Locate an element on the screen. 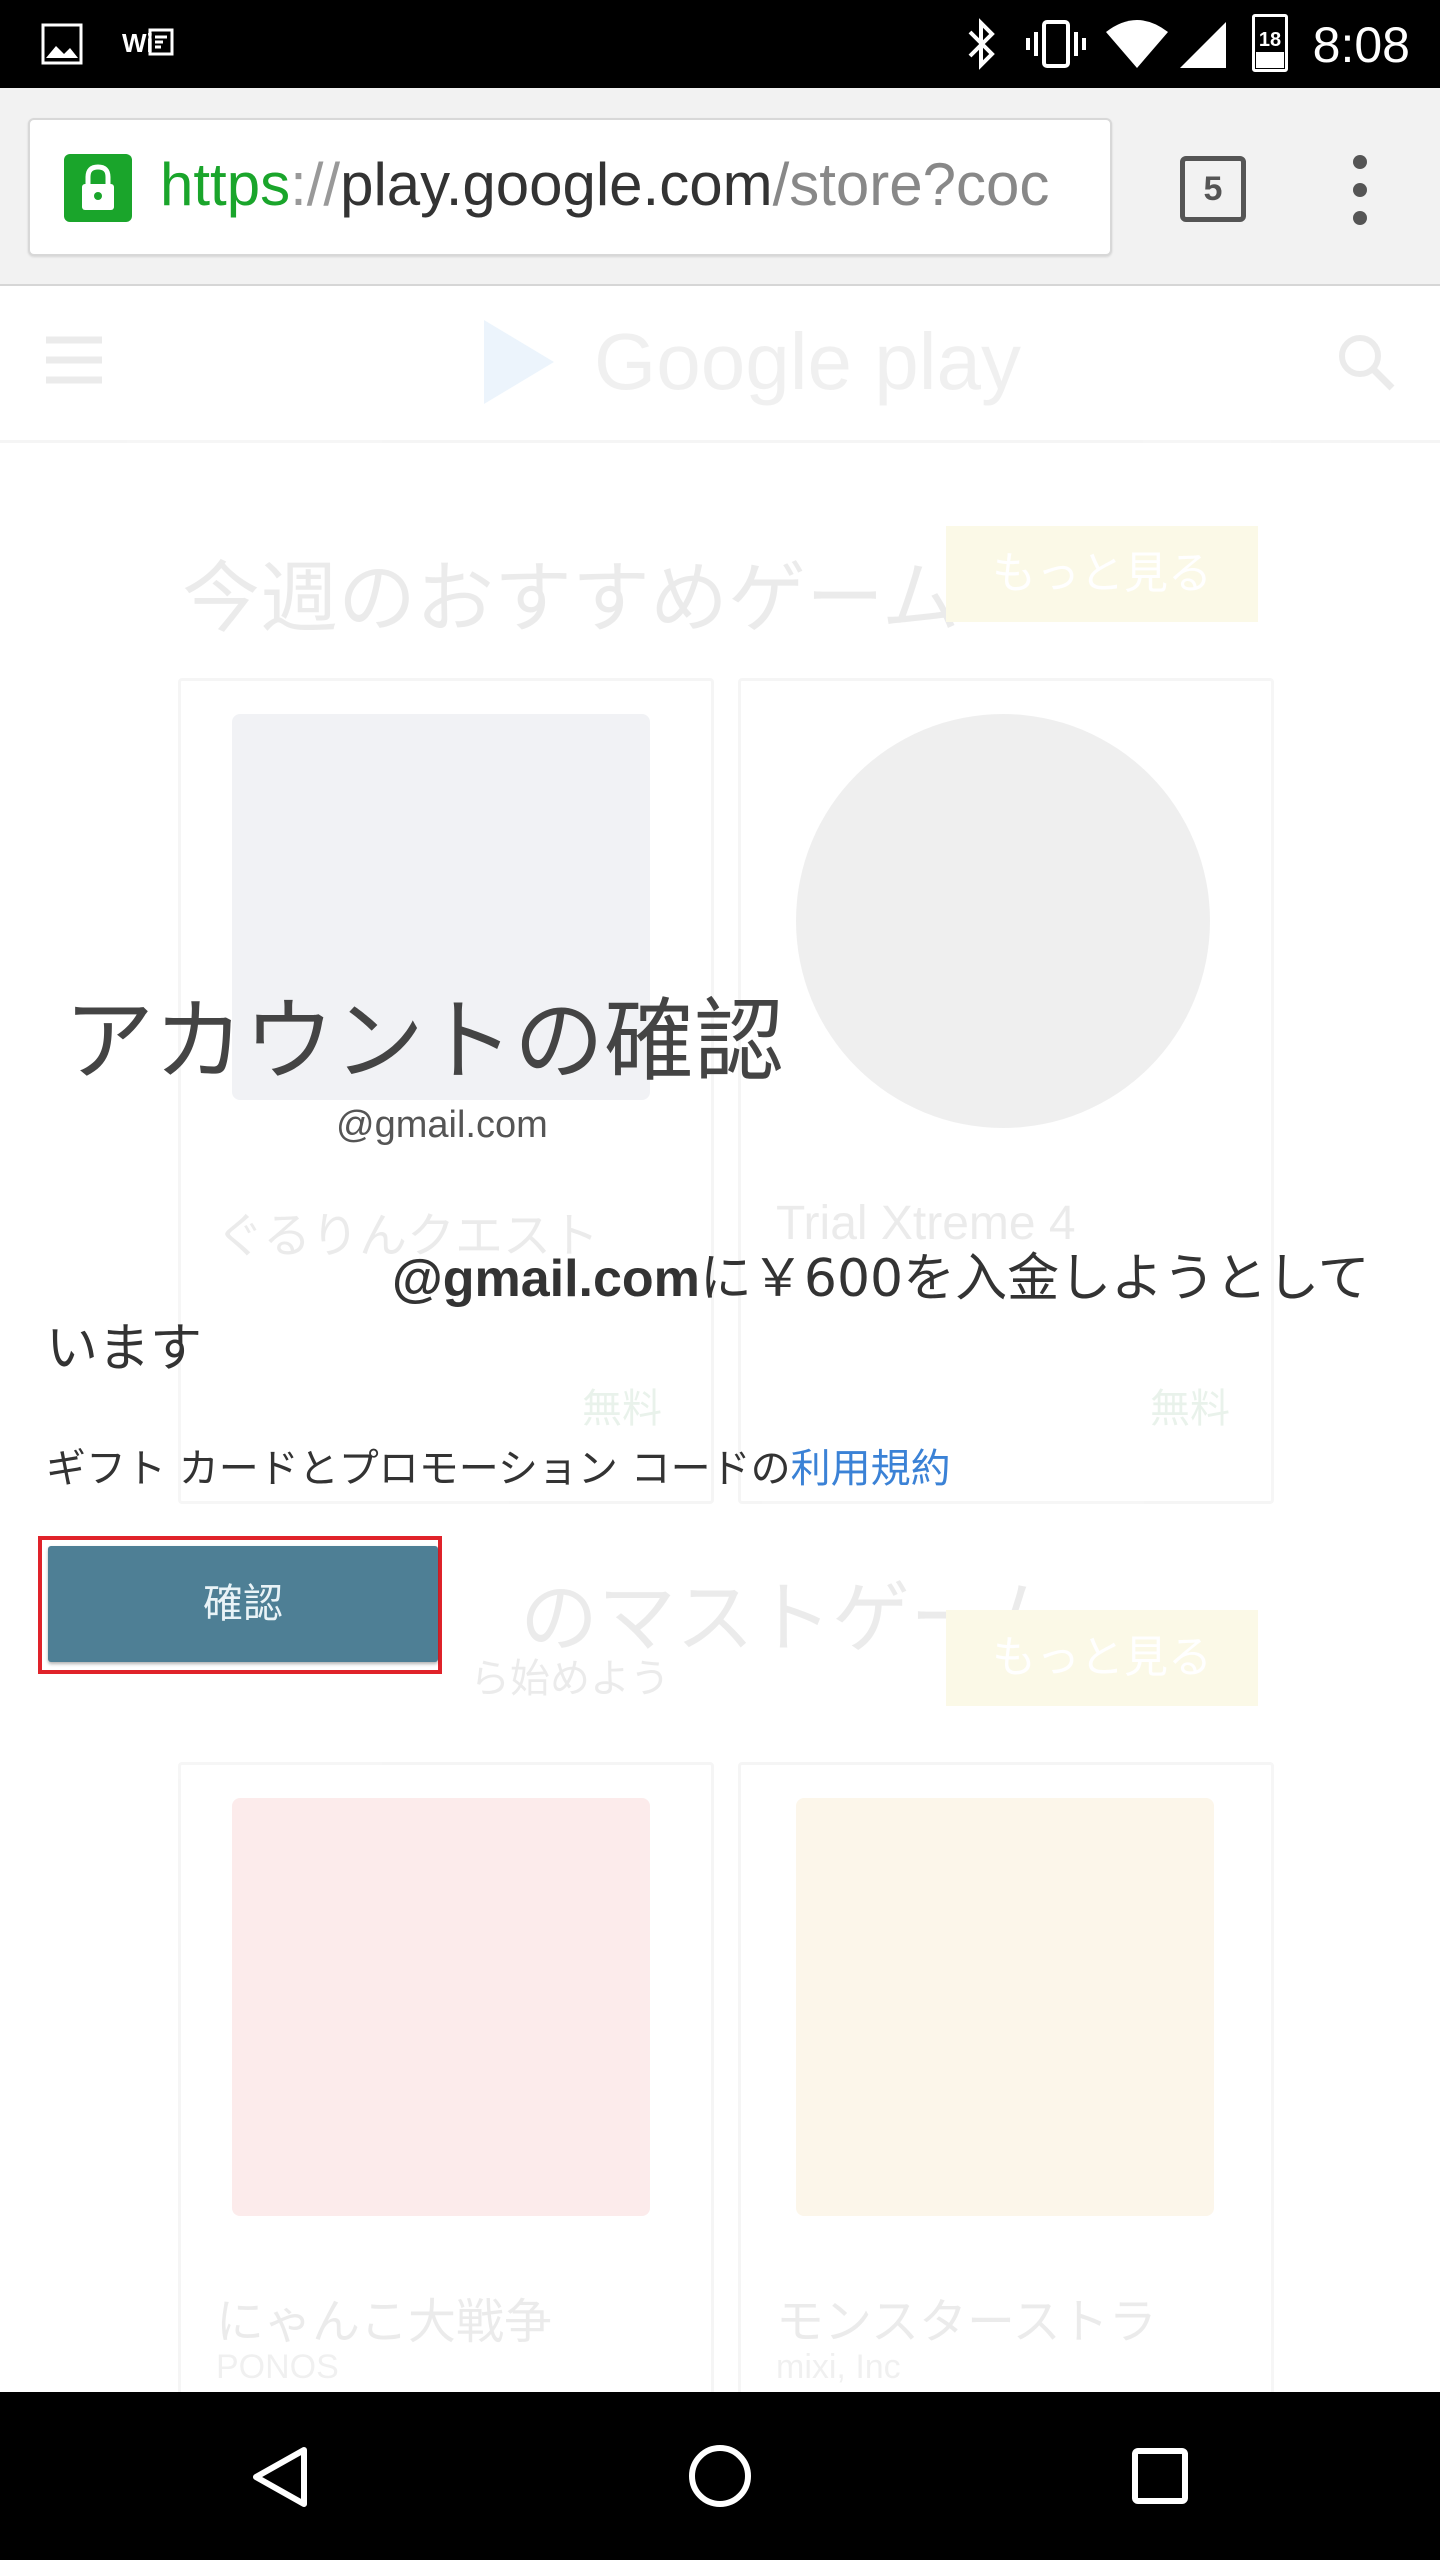 This screenshot has height=2560, width=1440. app4-developer: mixi, Inc is located at coordinates (838, 2367).